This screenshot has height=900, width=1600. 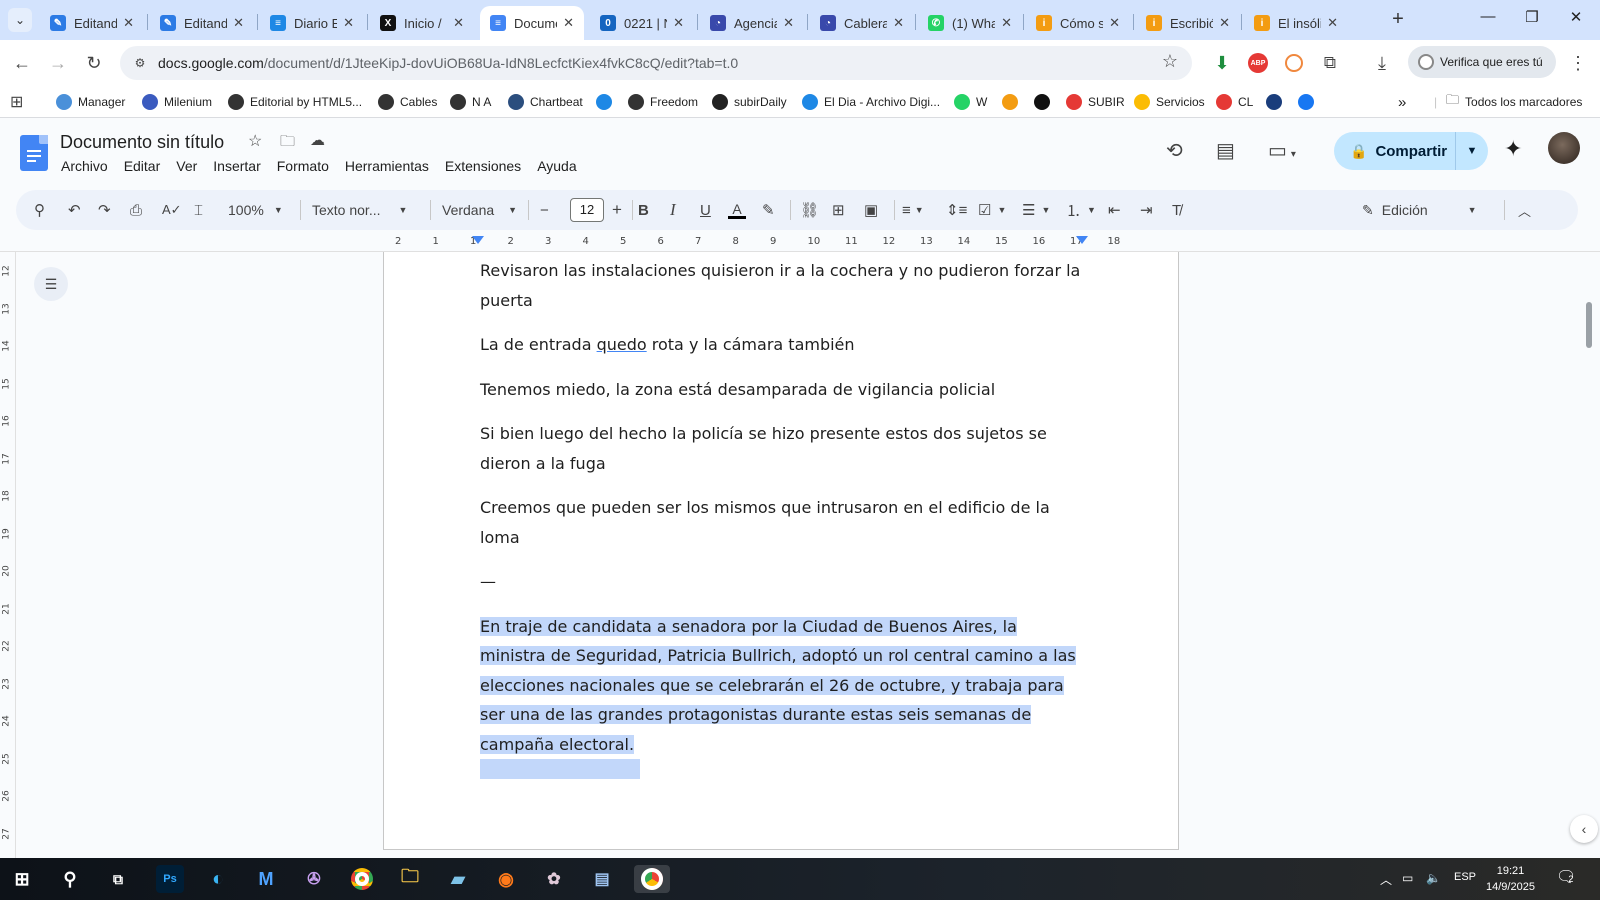 What do you see at coordinates (663, 102) in the screenshot?
I see `bookmark-8: Freedom` at bounding box center [663, 102].